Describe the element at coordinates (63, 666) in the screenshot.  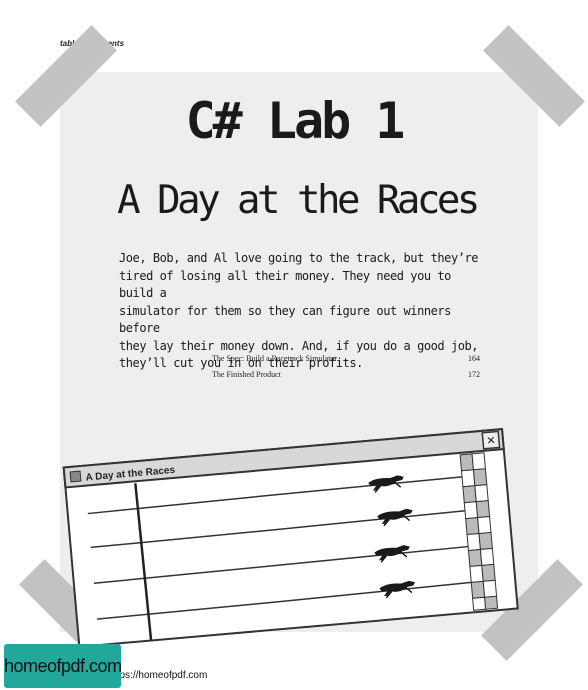
I see `homeofpdf-logo: homeofpdf.com` at that location.